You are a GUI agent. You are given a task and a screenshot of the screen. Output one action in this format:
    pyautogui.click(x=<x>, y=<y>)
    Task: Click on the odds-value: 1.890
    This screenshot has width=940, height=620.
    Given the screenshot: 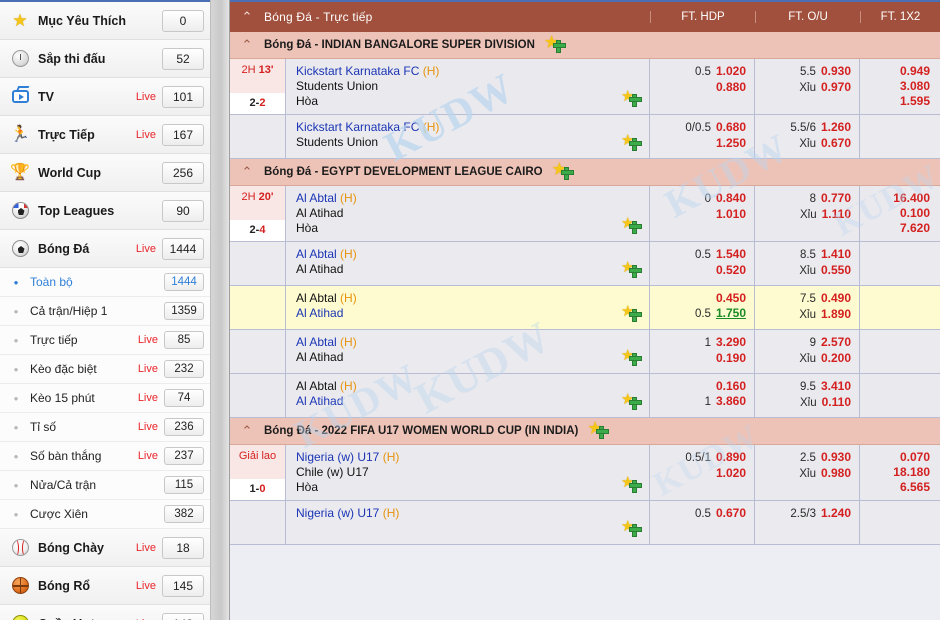 What is the action you would take?
    pyautogui.click(x=836, y=314)
    